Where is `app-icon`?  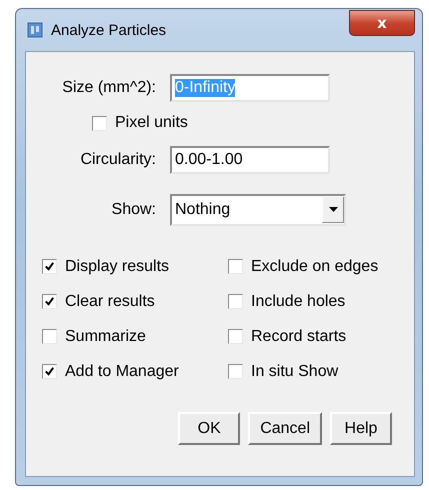 app-icon is located at coordinates (35, 30).